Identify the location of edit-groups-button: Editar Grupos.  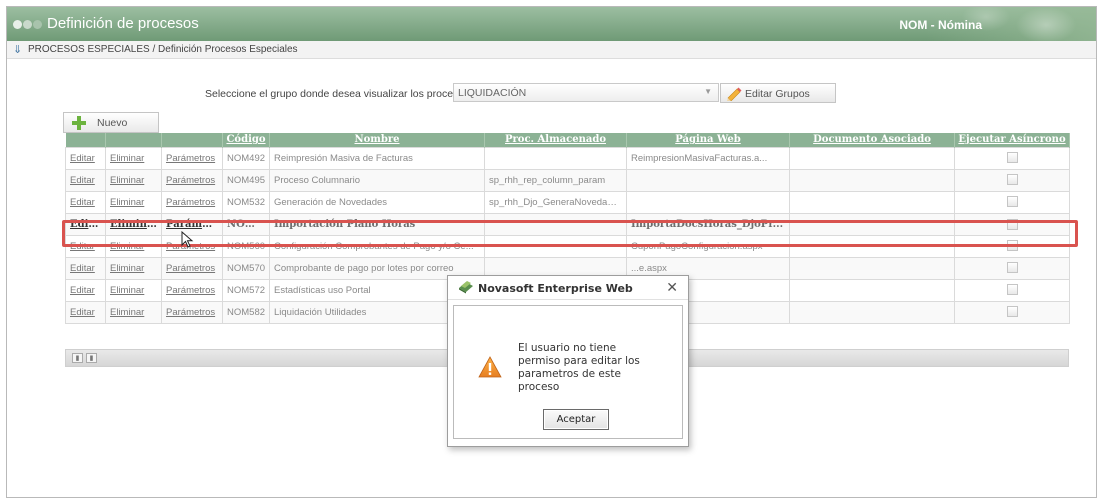
(778, 93).